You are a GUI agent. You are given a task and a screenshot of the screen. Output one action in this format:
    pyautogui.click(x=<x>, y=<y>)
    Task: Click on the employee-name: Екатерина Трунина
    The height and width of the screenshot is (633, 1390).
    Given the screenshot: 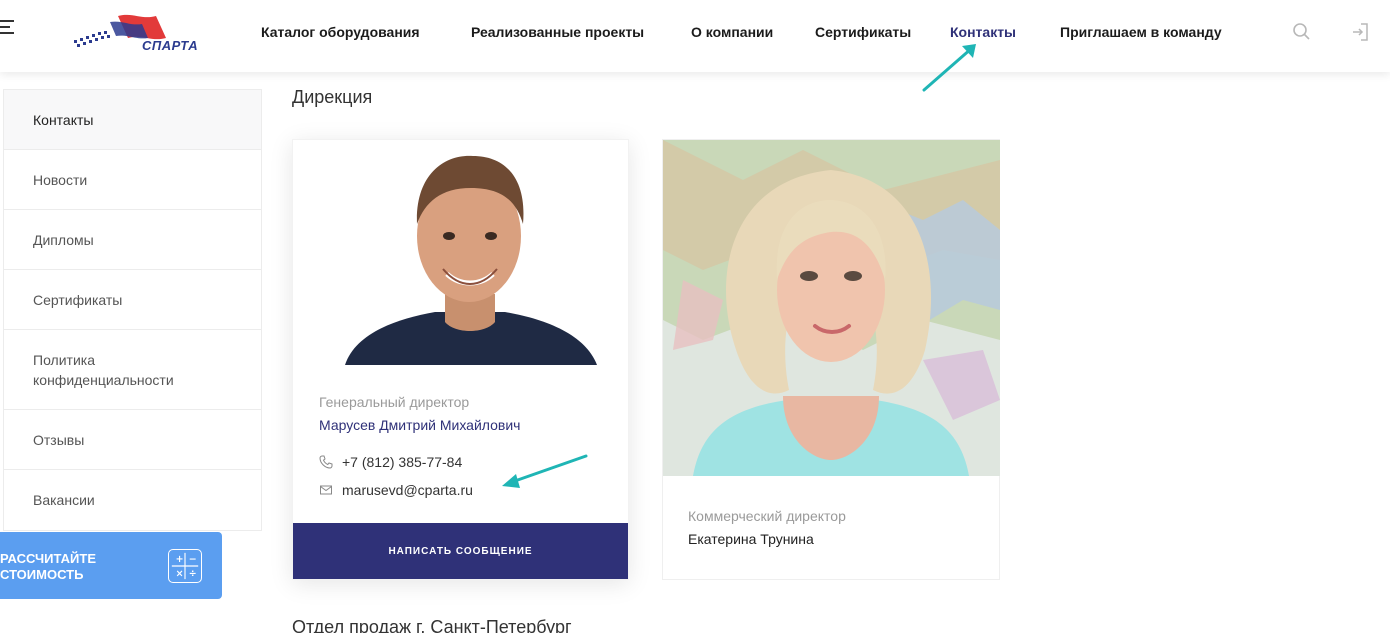 What is the action you would take?
    pyautogui.click(x=751, y=539)
    